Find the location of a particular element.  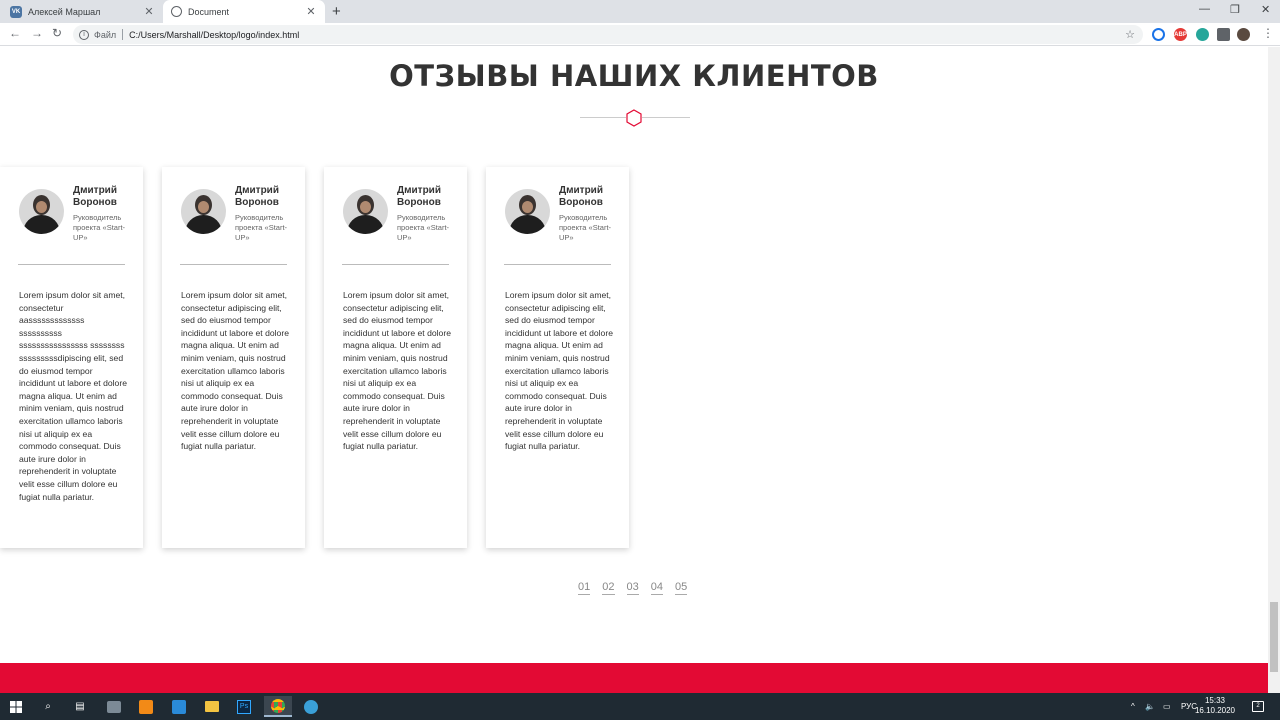

clock: 15:33 16.10.2020 is located at coordinates (1215, 706).